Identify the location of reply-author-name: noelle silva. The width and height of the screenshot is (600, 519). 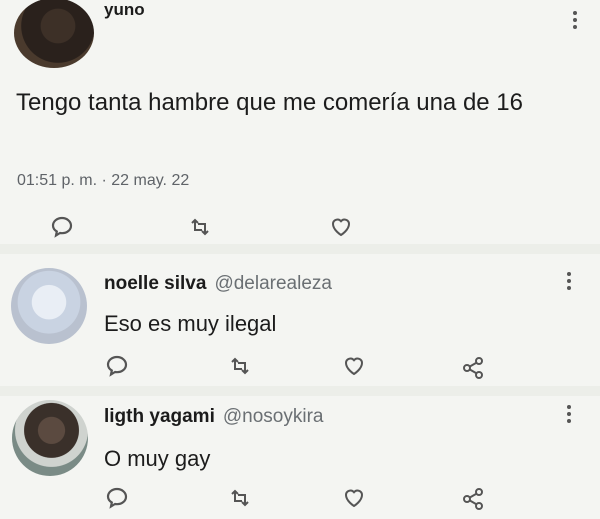
(155, 283).